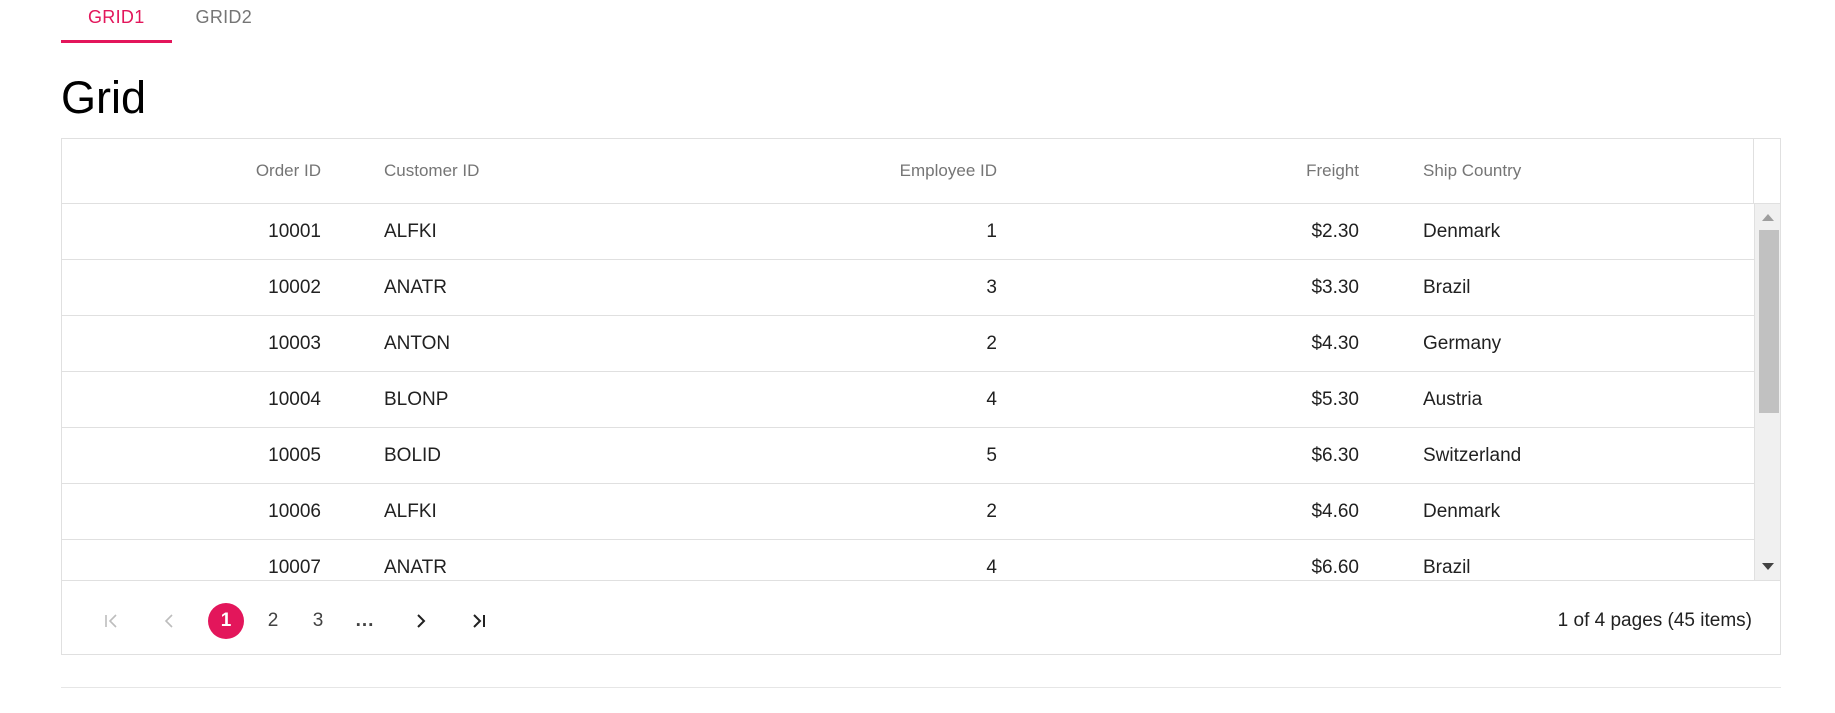  I want to click on cell-employee-id: 5, so click(991, 455).